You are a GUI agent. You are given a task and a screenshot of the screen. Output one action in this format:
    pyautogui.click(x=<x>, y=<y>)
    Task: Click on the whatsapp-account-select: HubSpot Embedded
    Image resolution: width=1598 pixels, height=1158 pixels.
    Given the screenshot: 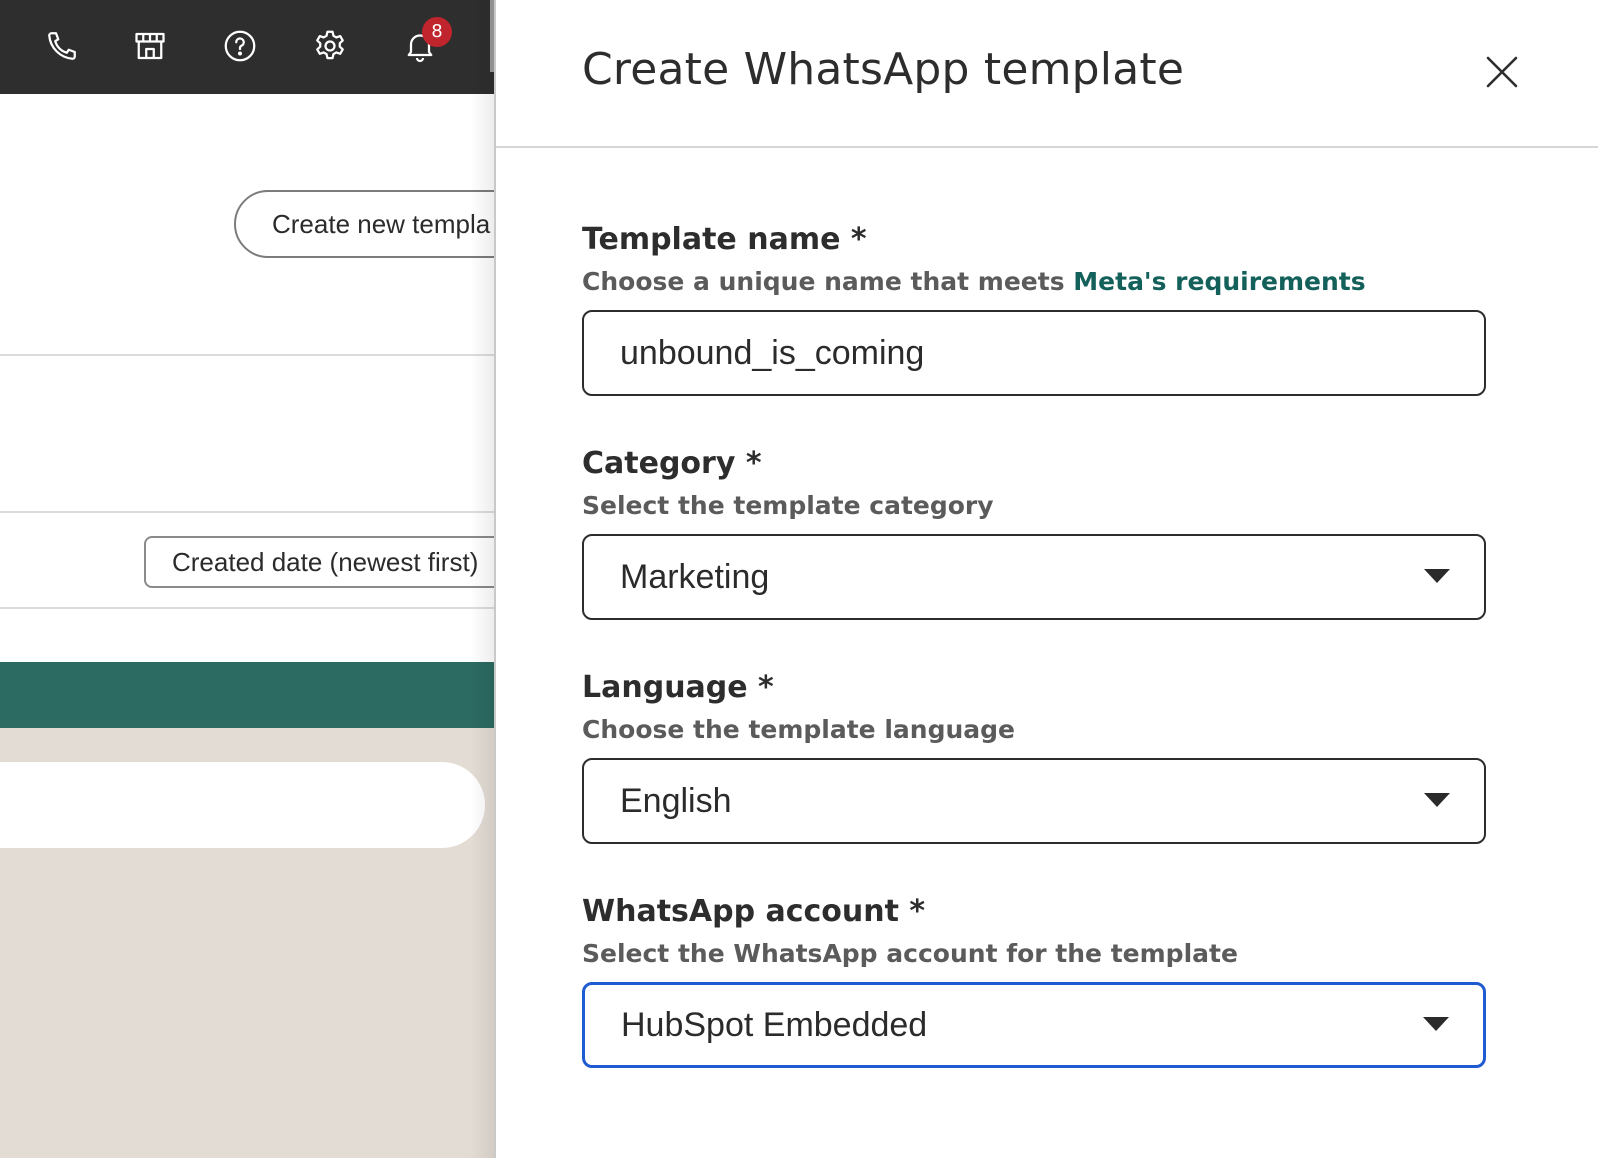 What is the action you would take?
    pyautogui.click(x=1034, y=1025)
    